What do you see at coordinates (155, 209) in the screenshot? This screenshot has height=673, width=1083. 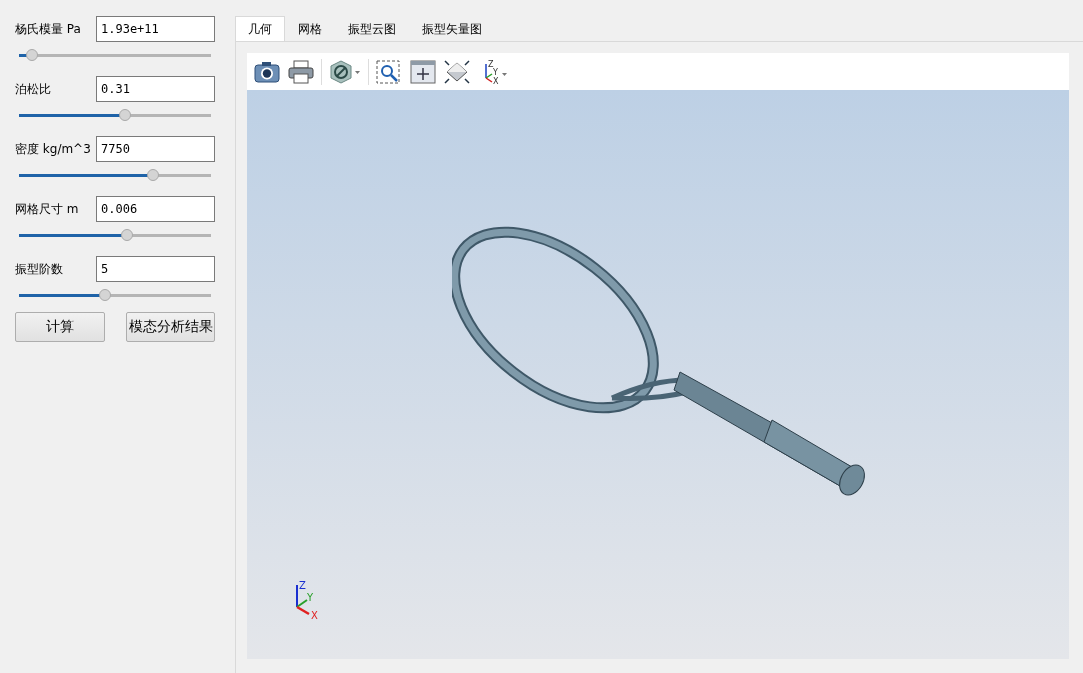 I see `parameter-input: 0.006` at bounding box center [155, 209].